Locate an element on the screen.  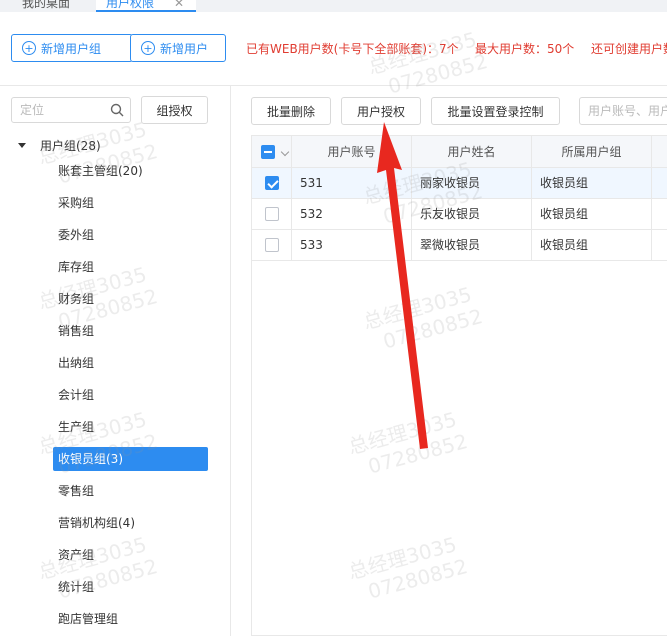
cell-user-account: 533 is located at coordinates (352, 245).